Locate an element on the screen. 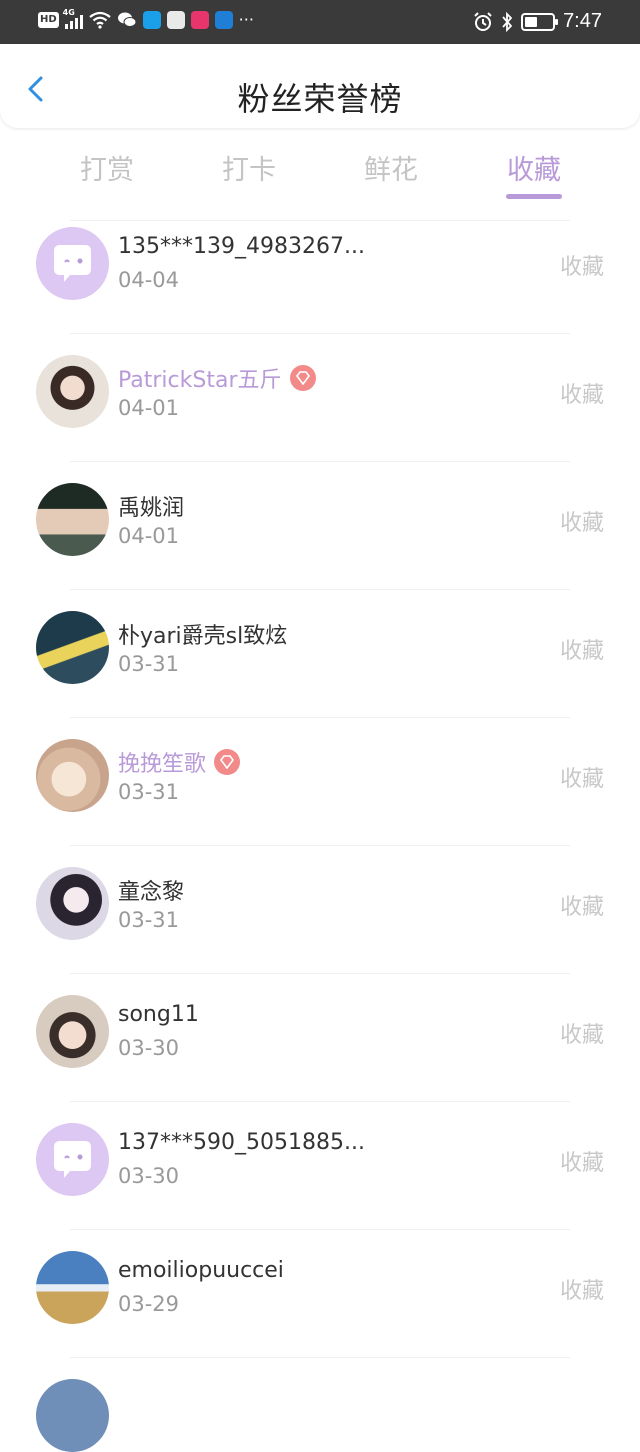 The image size is (640, 1452). alarm-icon is located at coordinates (483, 21).